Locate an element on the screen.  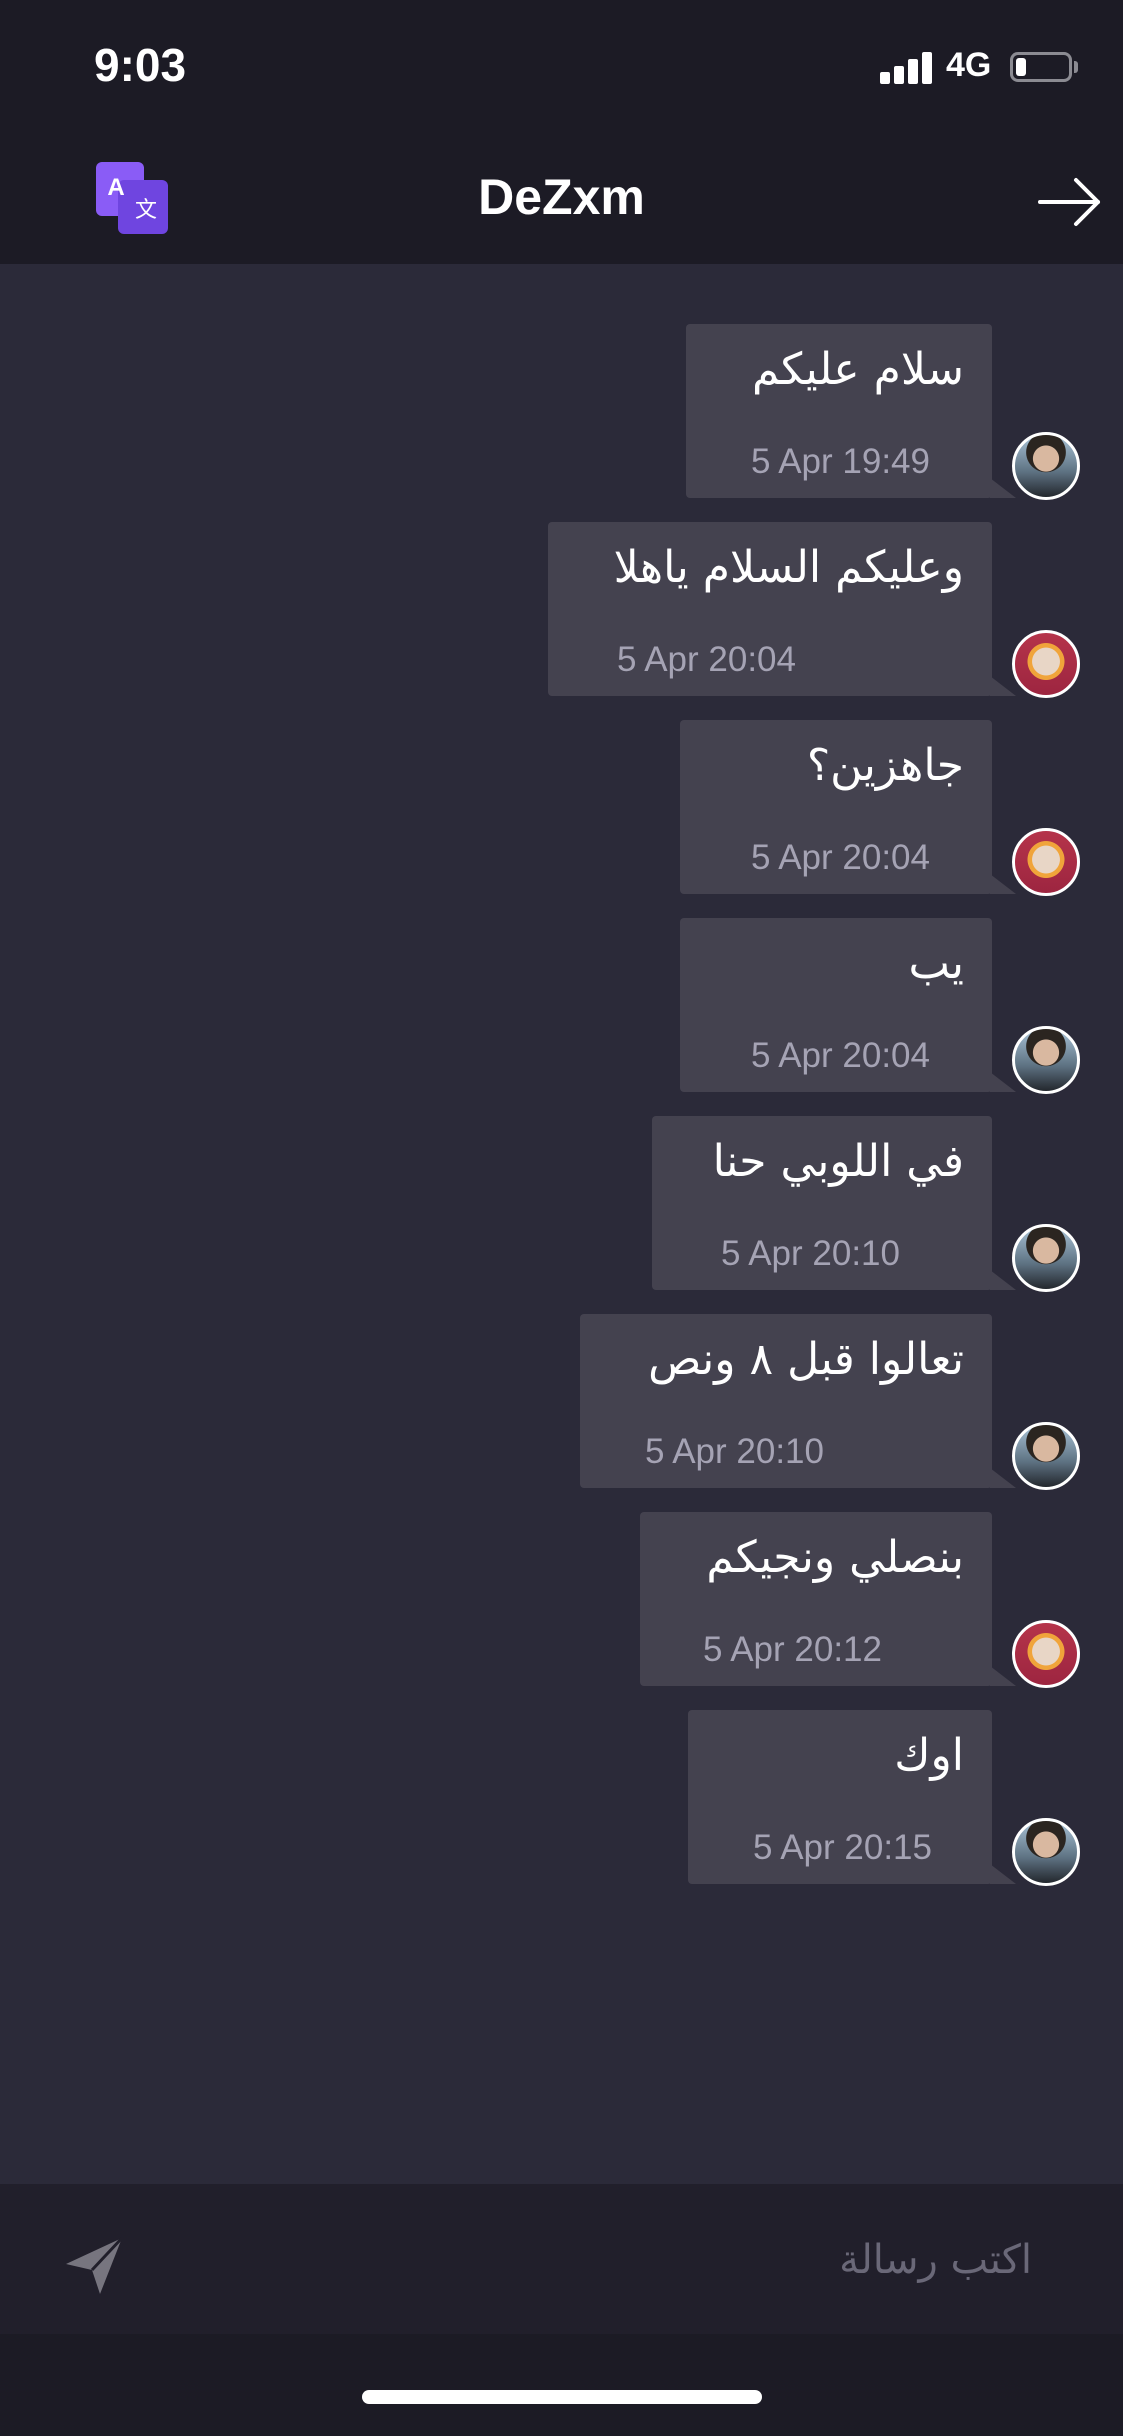
message-bubble: وعليكم السلام ياهلا 5 Apr 20:04 is located at coordinates (782, 609).